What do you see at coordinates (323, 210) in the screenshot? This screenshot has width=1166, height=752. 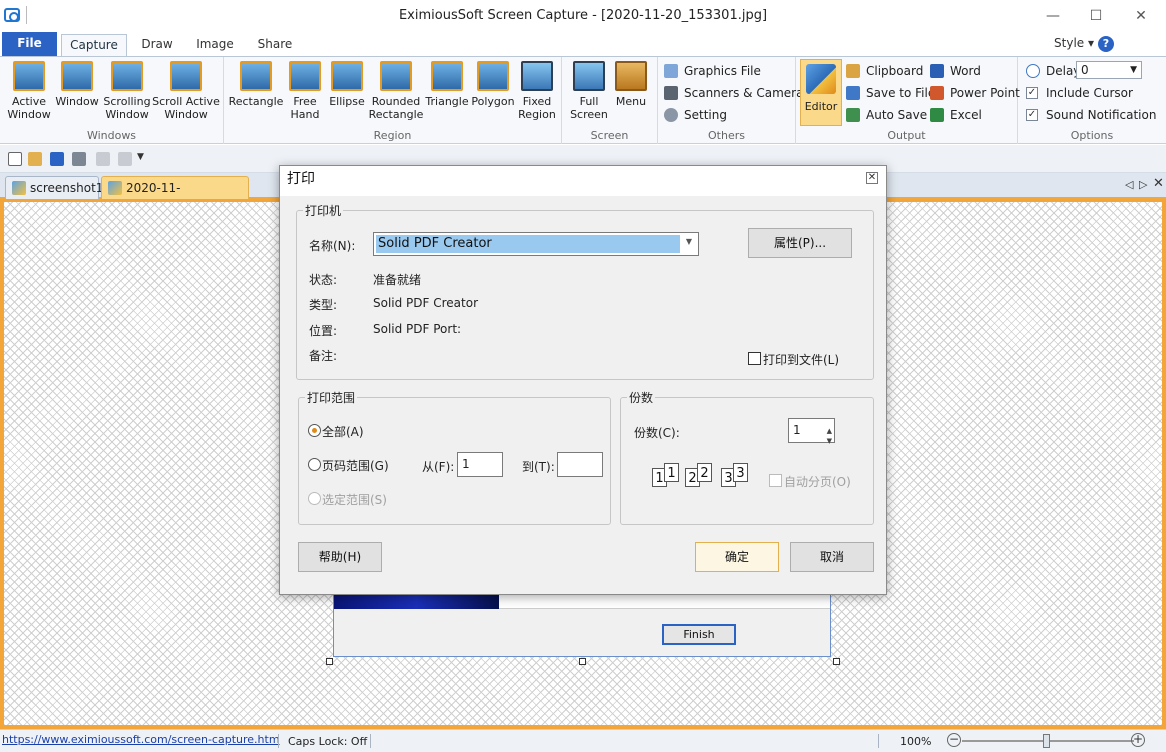 I see `printer-group-legend: 打印机` at bounding box center [323, 210].